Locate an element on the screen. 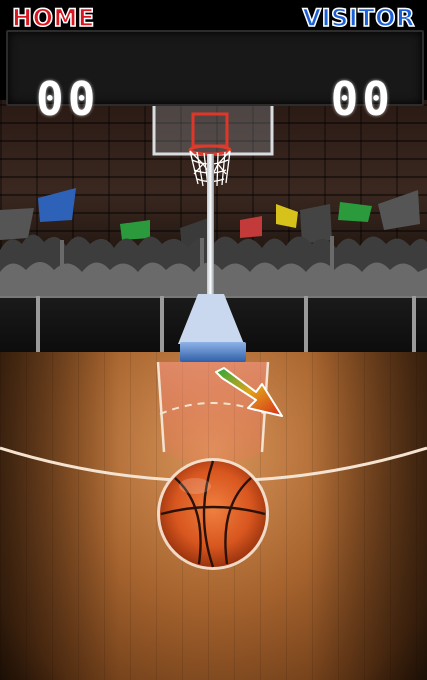 The height and width of the screenshot is (680, 427). visitor-score: 00 is located at coordinates (362, 99).